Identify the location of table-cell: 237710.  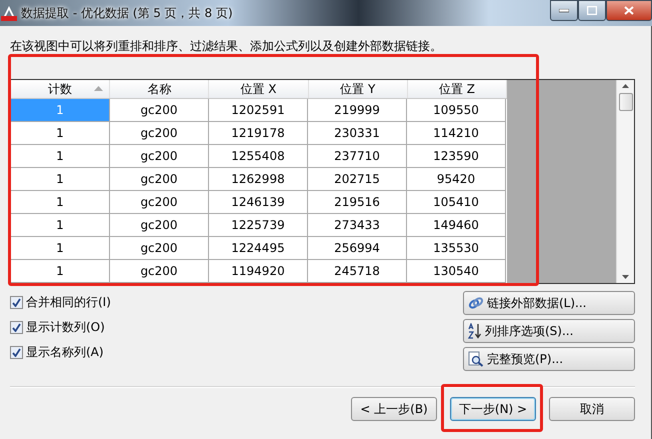
(357, 156).